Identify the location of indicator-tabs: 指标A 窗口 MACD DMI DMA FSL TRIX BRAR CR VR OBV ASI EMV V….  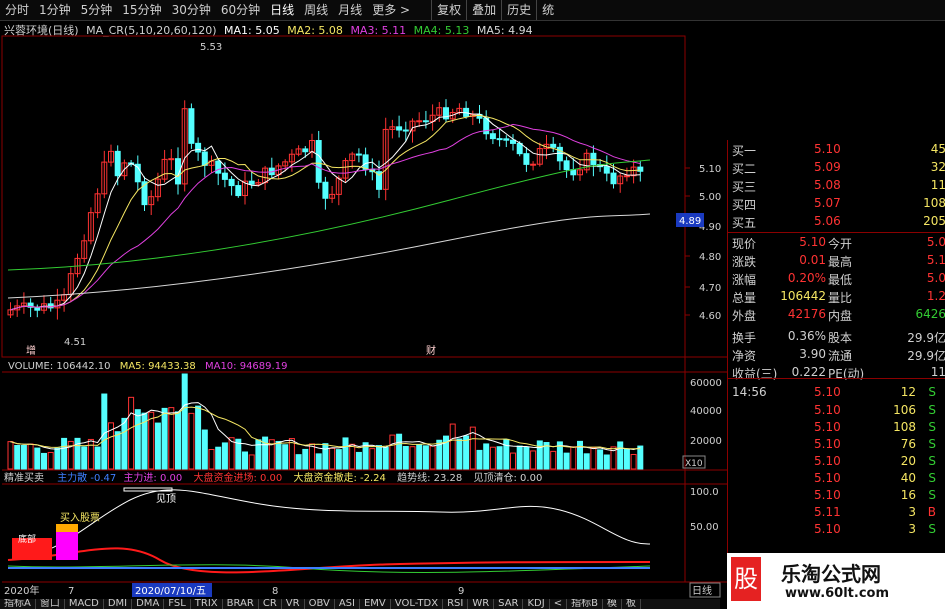
(360, 604).